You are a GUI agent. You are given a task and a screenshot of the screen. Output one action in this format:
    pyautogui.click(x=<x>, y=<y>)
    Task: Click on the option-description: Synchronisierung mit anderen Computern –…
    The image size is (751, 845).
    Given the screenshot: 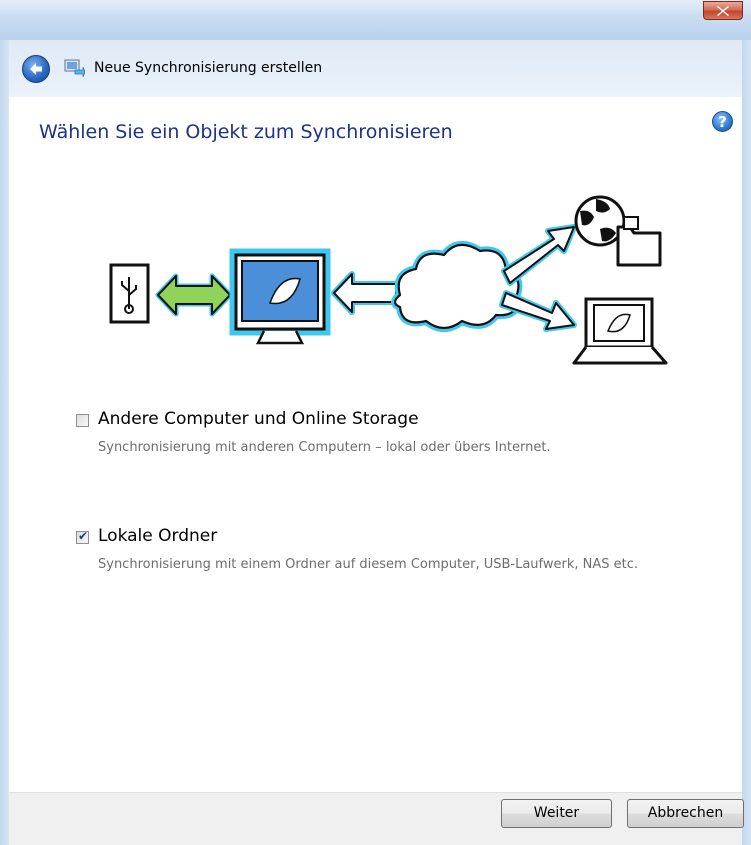 What is the action you would take?
    pyautogui.click(x=324, y=447)
    